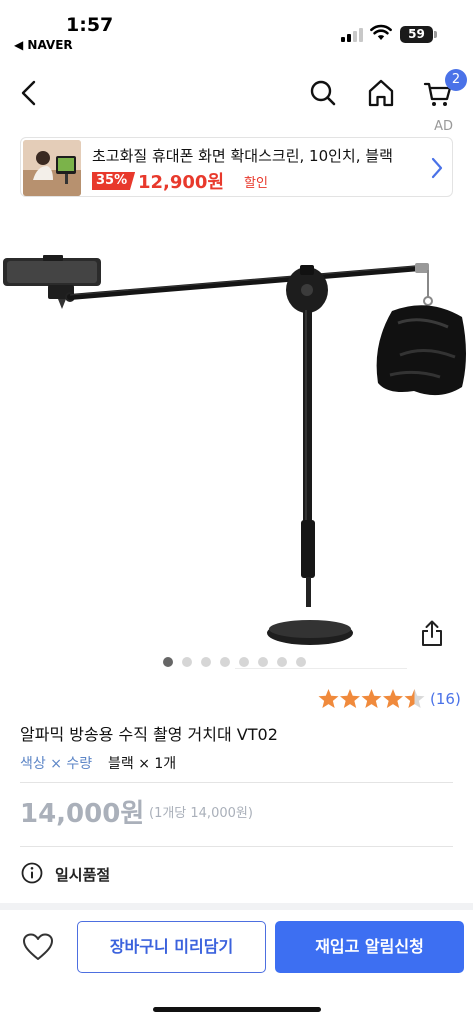  I want to click on info-icon, so click(32, 873).